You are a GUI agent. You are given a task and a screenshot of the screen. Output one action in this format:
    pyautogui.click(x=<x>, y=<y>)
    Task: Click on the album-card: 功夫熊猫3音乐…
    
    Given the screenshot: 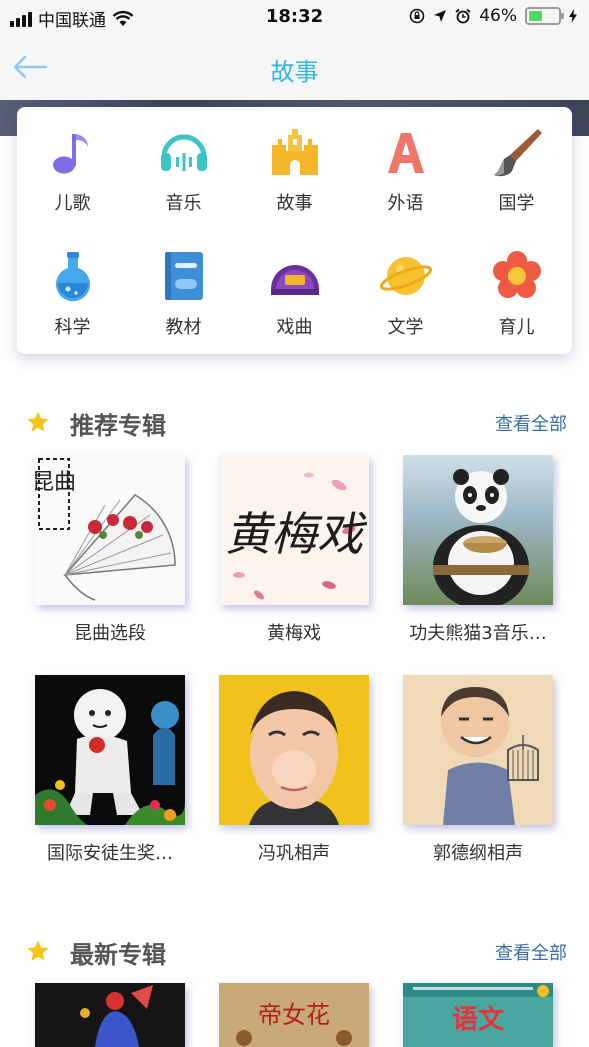 What is the action you would take?
    pyautogui.click(x=478, y=550)
    